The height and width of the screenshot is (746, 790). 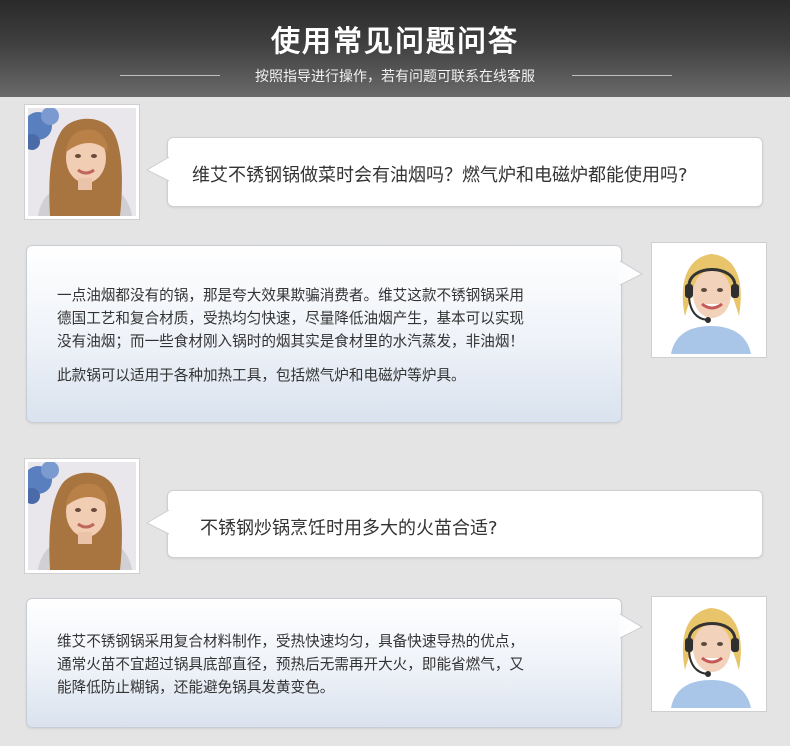 What do you see at coordinates (196, 687) in the screenshot?
I see `answer-line: 能降低防止糊锅，还能避免锅具发黄变色。` at bounding box center [196, 687].